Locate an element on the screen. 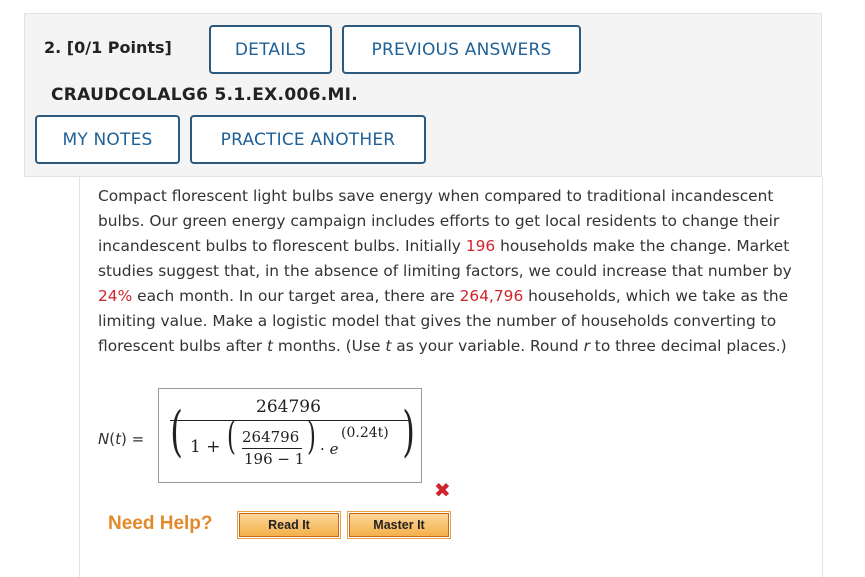 Image resolution: width=865 pixels, height=577 pixels. inner-fraction-bar is located at coordinates (272, 448).